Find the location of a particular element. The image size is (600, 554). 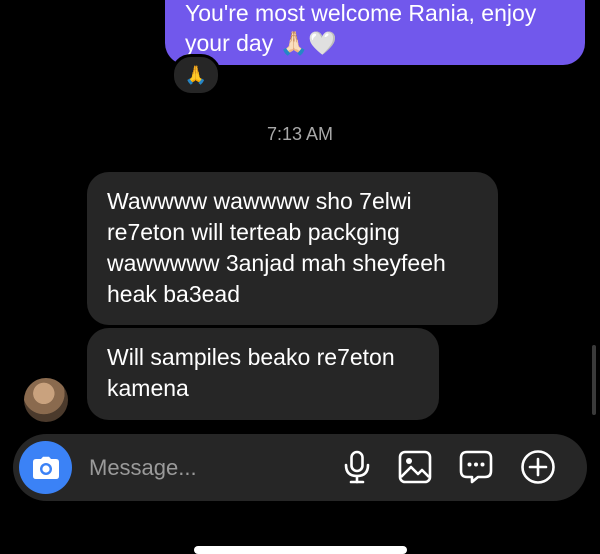

camera-button is located at coordinates (45, 467).